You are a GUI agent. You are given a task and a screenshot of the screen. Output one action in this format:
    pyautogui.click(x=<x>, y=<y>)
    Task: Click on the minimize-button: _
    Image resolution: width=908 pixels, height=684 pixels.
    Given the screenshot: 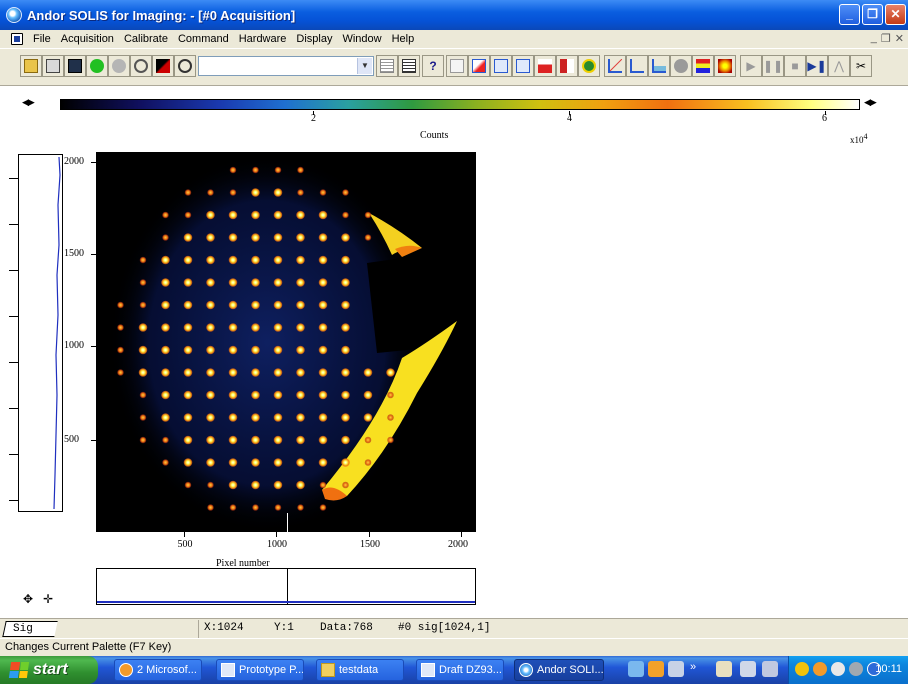 What is the action you would take?
    pyautogui.click(x=849, y=14)
    